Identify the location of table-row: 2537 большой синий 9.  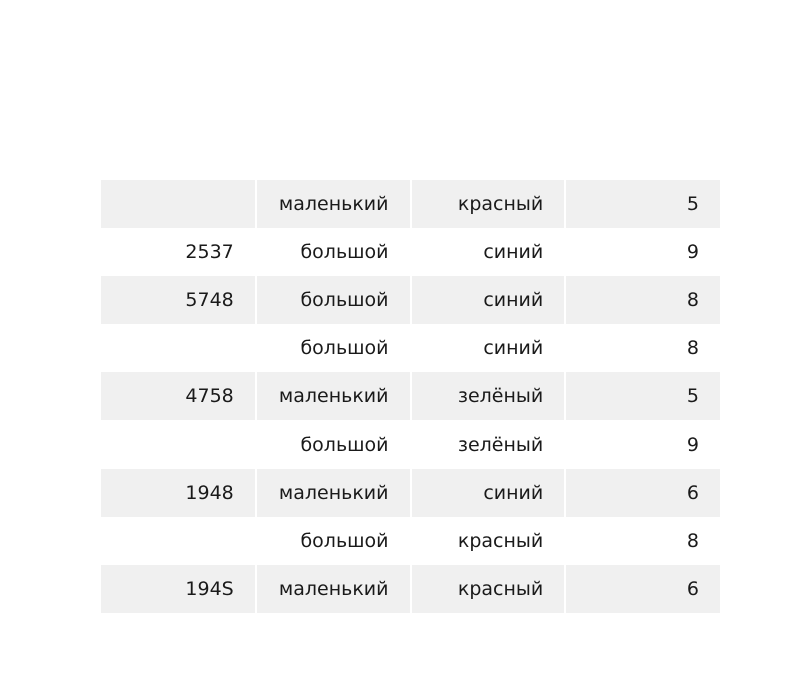
(410, 252).